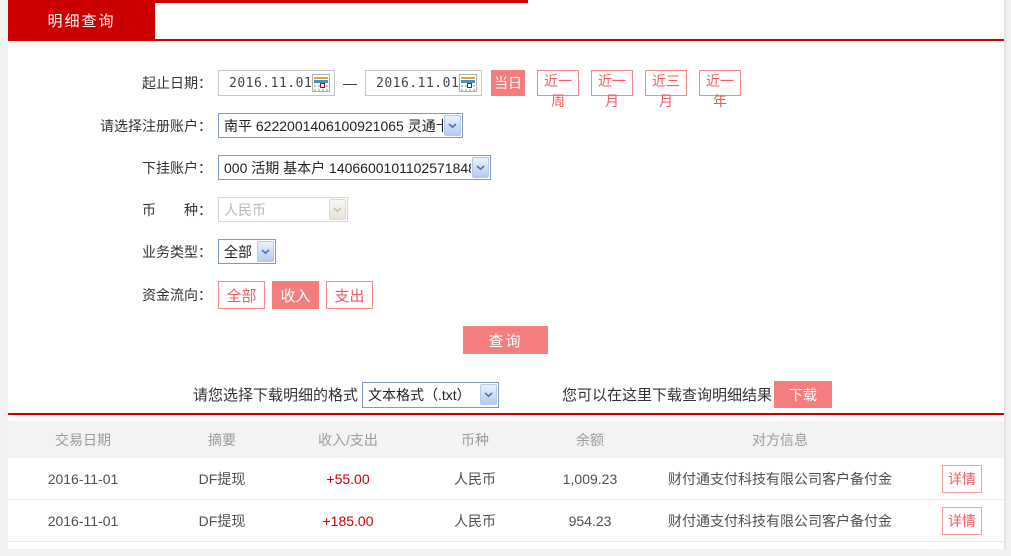 This screenshot has height=556, width=1011. Describe the element at coordinates (81, 20) in the screenshot. I see `tab-detail-query: 明细查询` at that location.